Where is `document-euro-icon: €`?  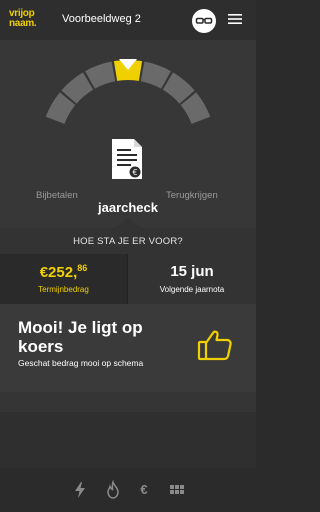 document-euro-icon: € is located at coordinates (127, 159).